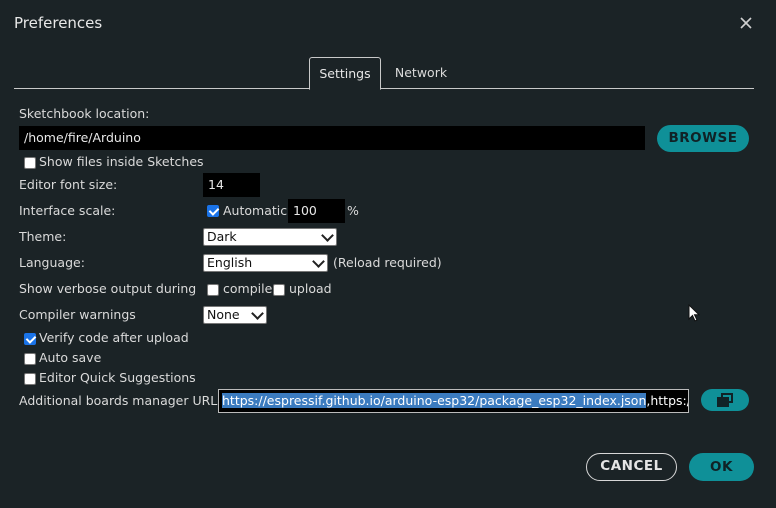 The width and height of the screenshot is (776, 508). Describe the element at coordinates (43, 236) in the screenshot. I see `theme-label: Theme:` at that location.